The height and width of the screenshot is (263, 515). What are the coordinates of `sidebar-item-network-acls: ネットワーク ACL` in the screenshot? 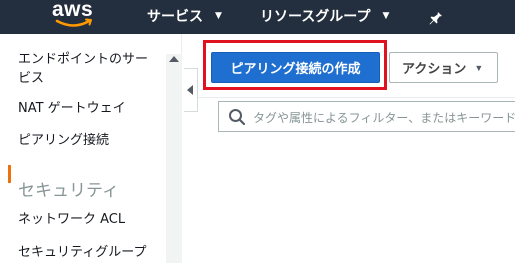 It's located at (71, 219).